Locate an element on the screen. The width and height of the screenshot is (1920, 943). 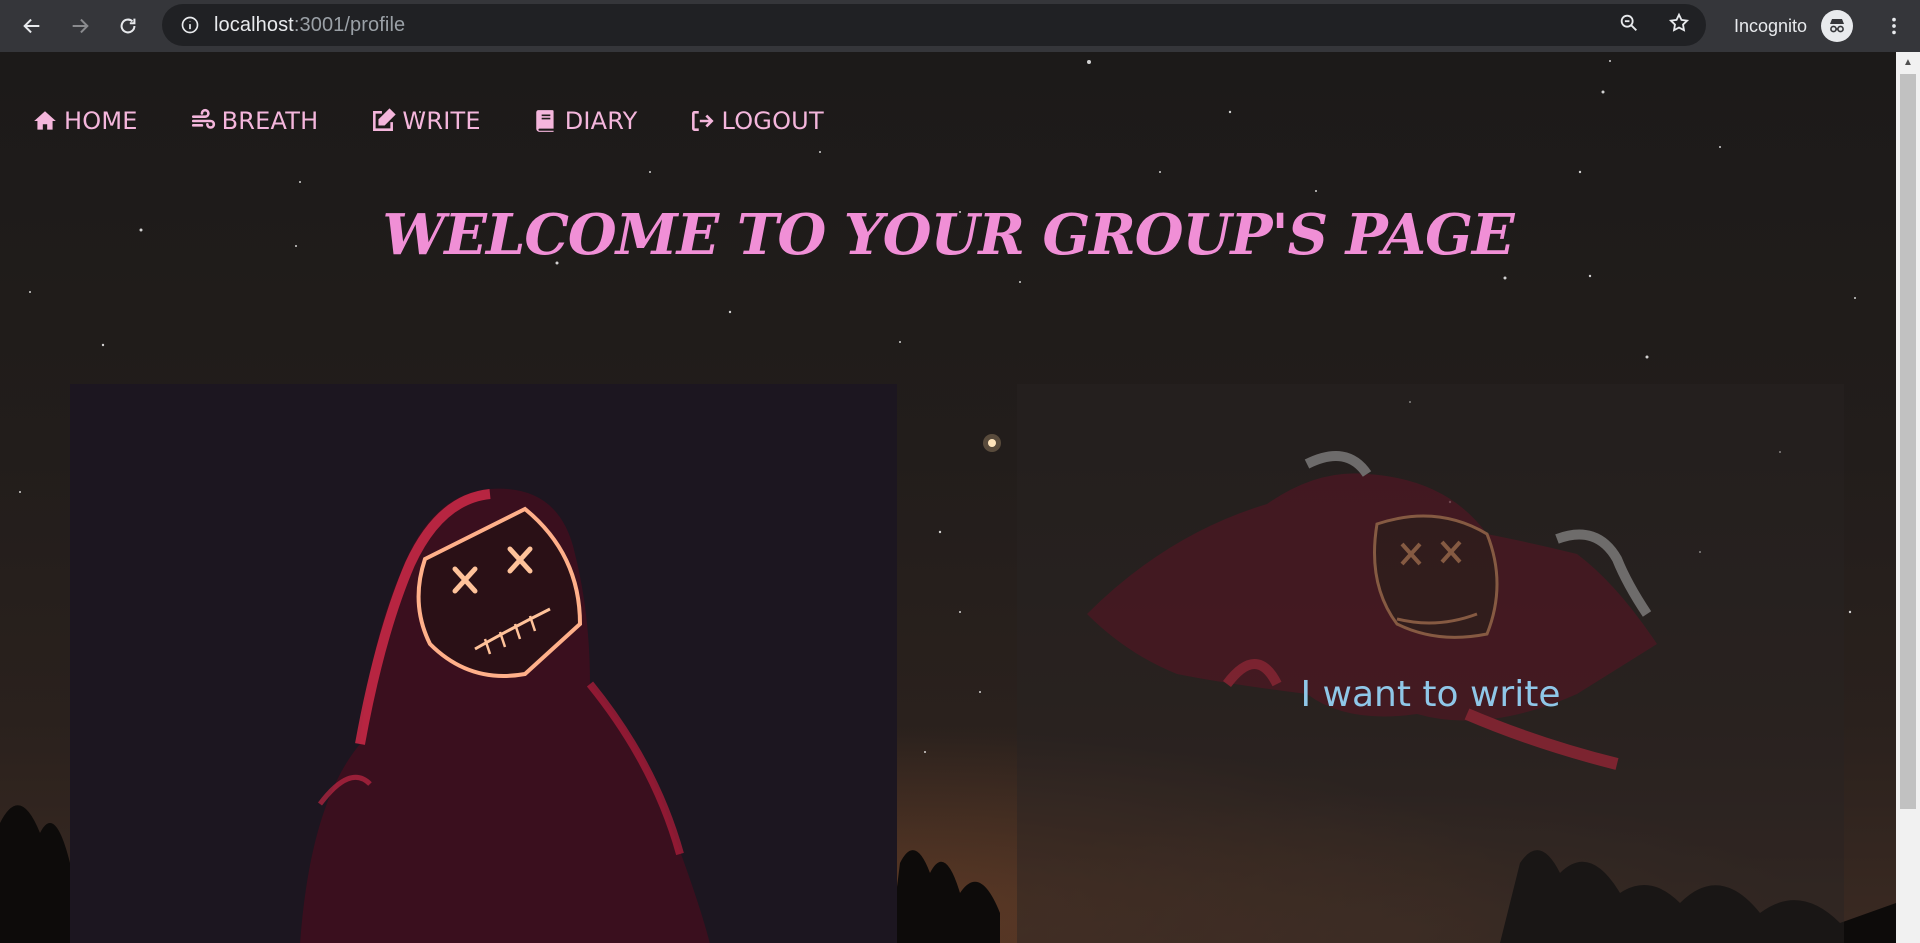
write-prompt-text: I want to write is located at coordinates (1430, 694).